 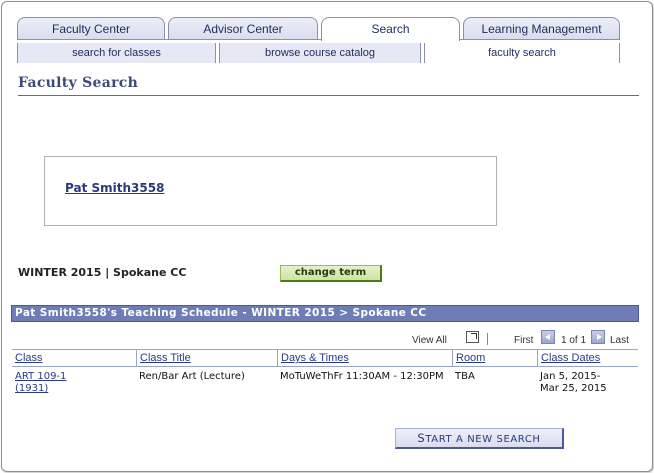 What do you see at coordinates (192, 376) in the screenshot?
I see `class-title-cell: Ren/Bar Art (Lecture)` at bounding box center [192, 376].